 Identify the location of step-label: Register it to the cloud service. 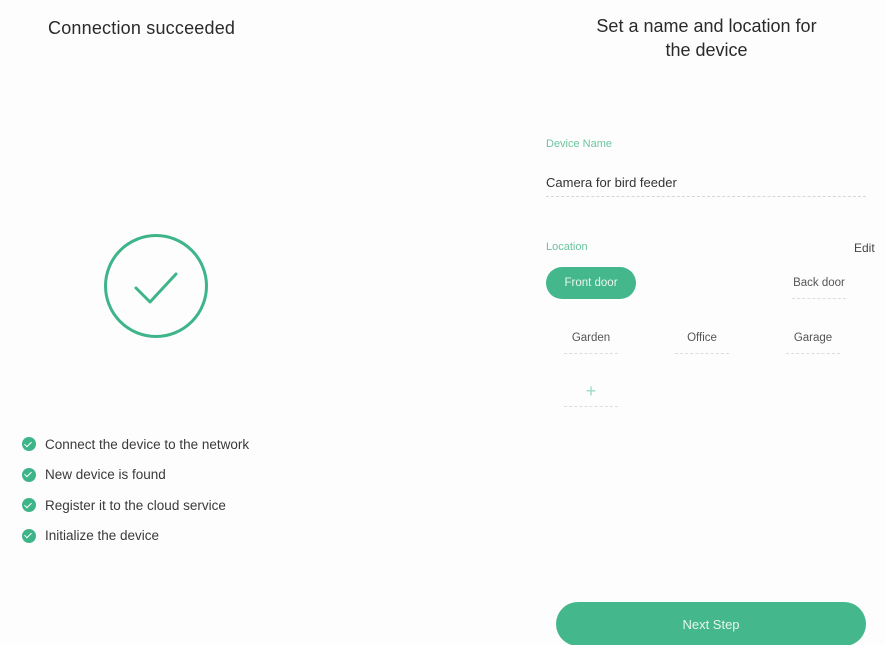
(135, 505).